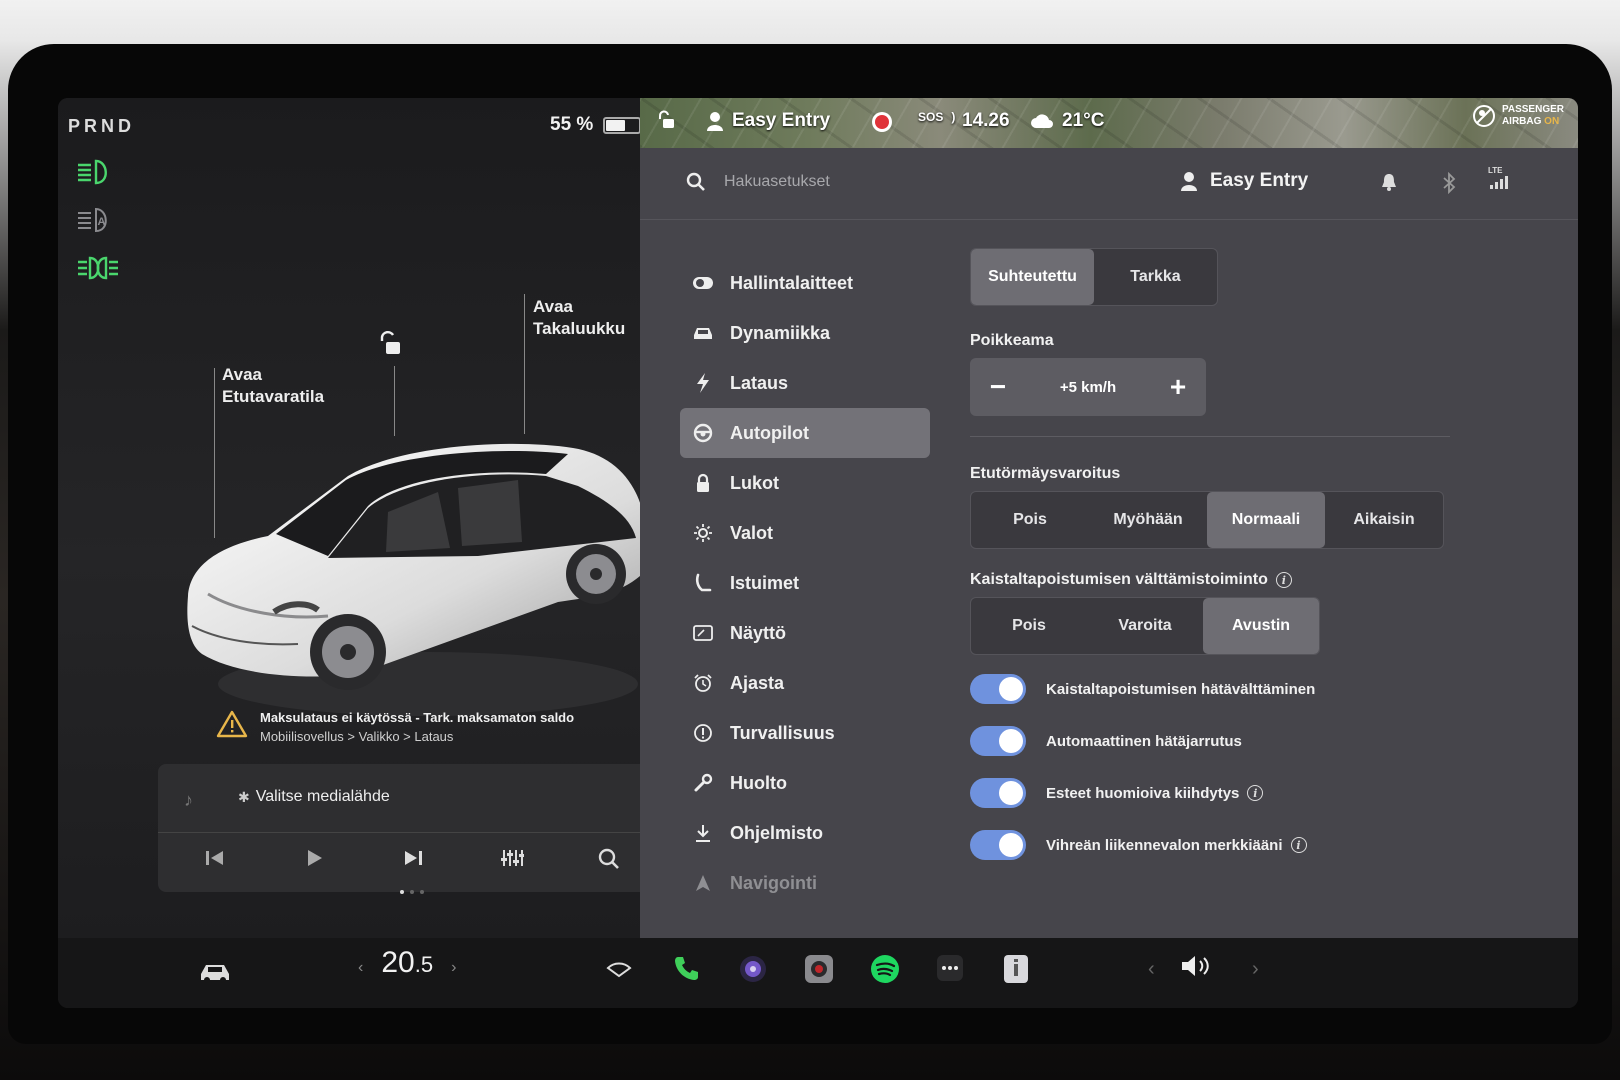  I want to click on owners-manual-icon, so click(1016, 971).